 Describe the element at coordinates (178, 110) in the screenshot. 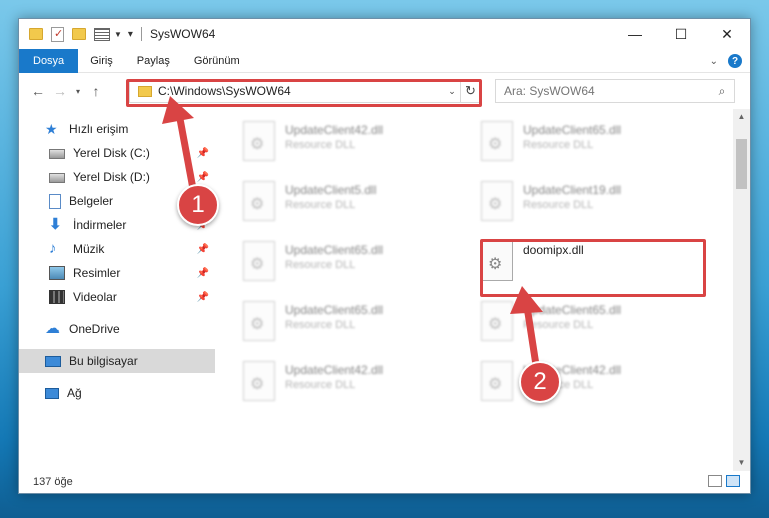

I see `arrow-1-head` at that location.